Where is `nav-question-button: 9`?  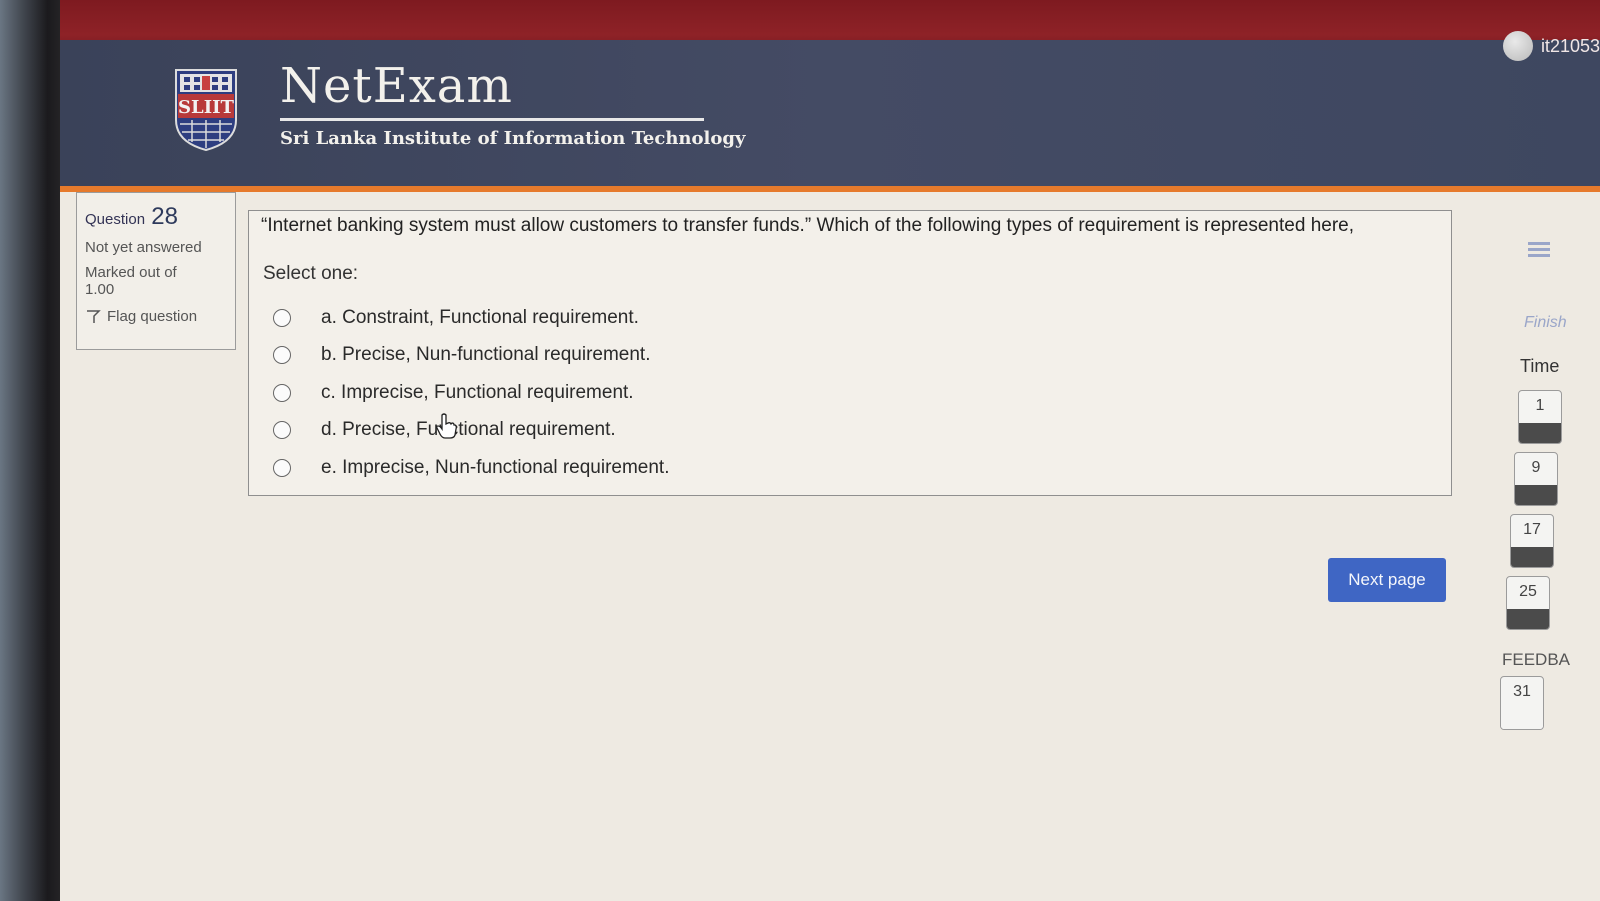 nav-question-button: 9 is located at coordinates (1536, 479).